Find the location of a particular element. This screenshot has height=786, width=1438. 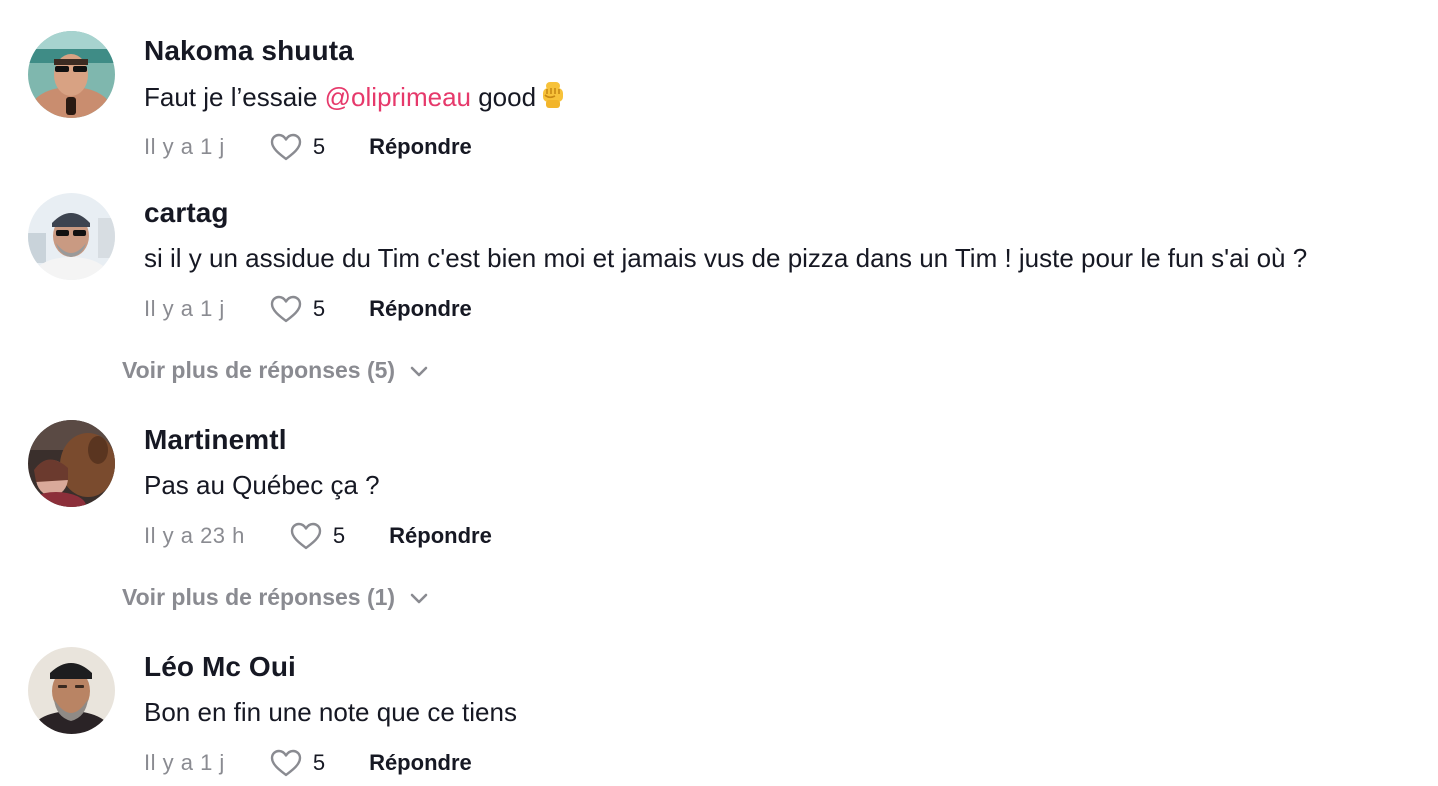

view-more-replies-button: Voir plus de réponses (1) is located at coordinates (275, 597).